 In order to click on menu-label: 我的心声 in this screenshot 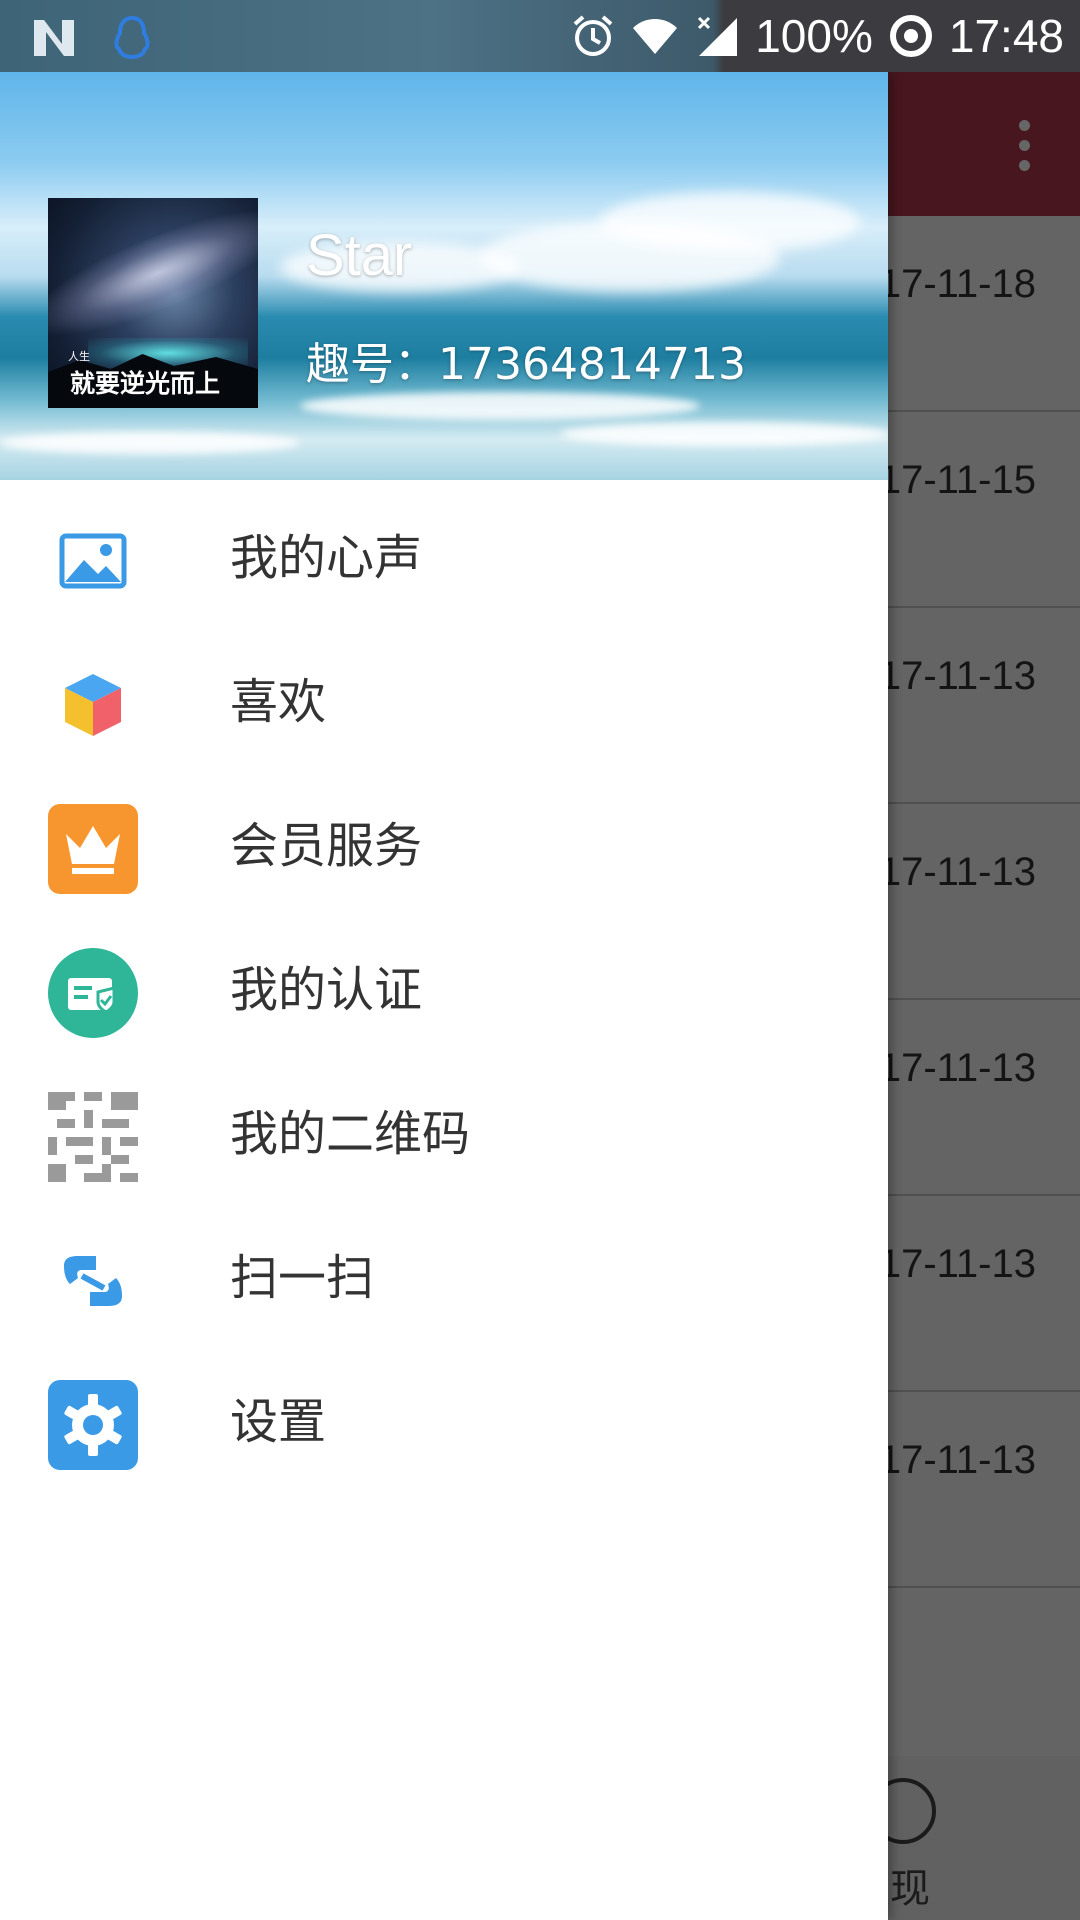, I will do `click(326, 558)`.